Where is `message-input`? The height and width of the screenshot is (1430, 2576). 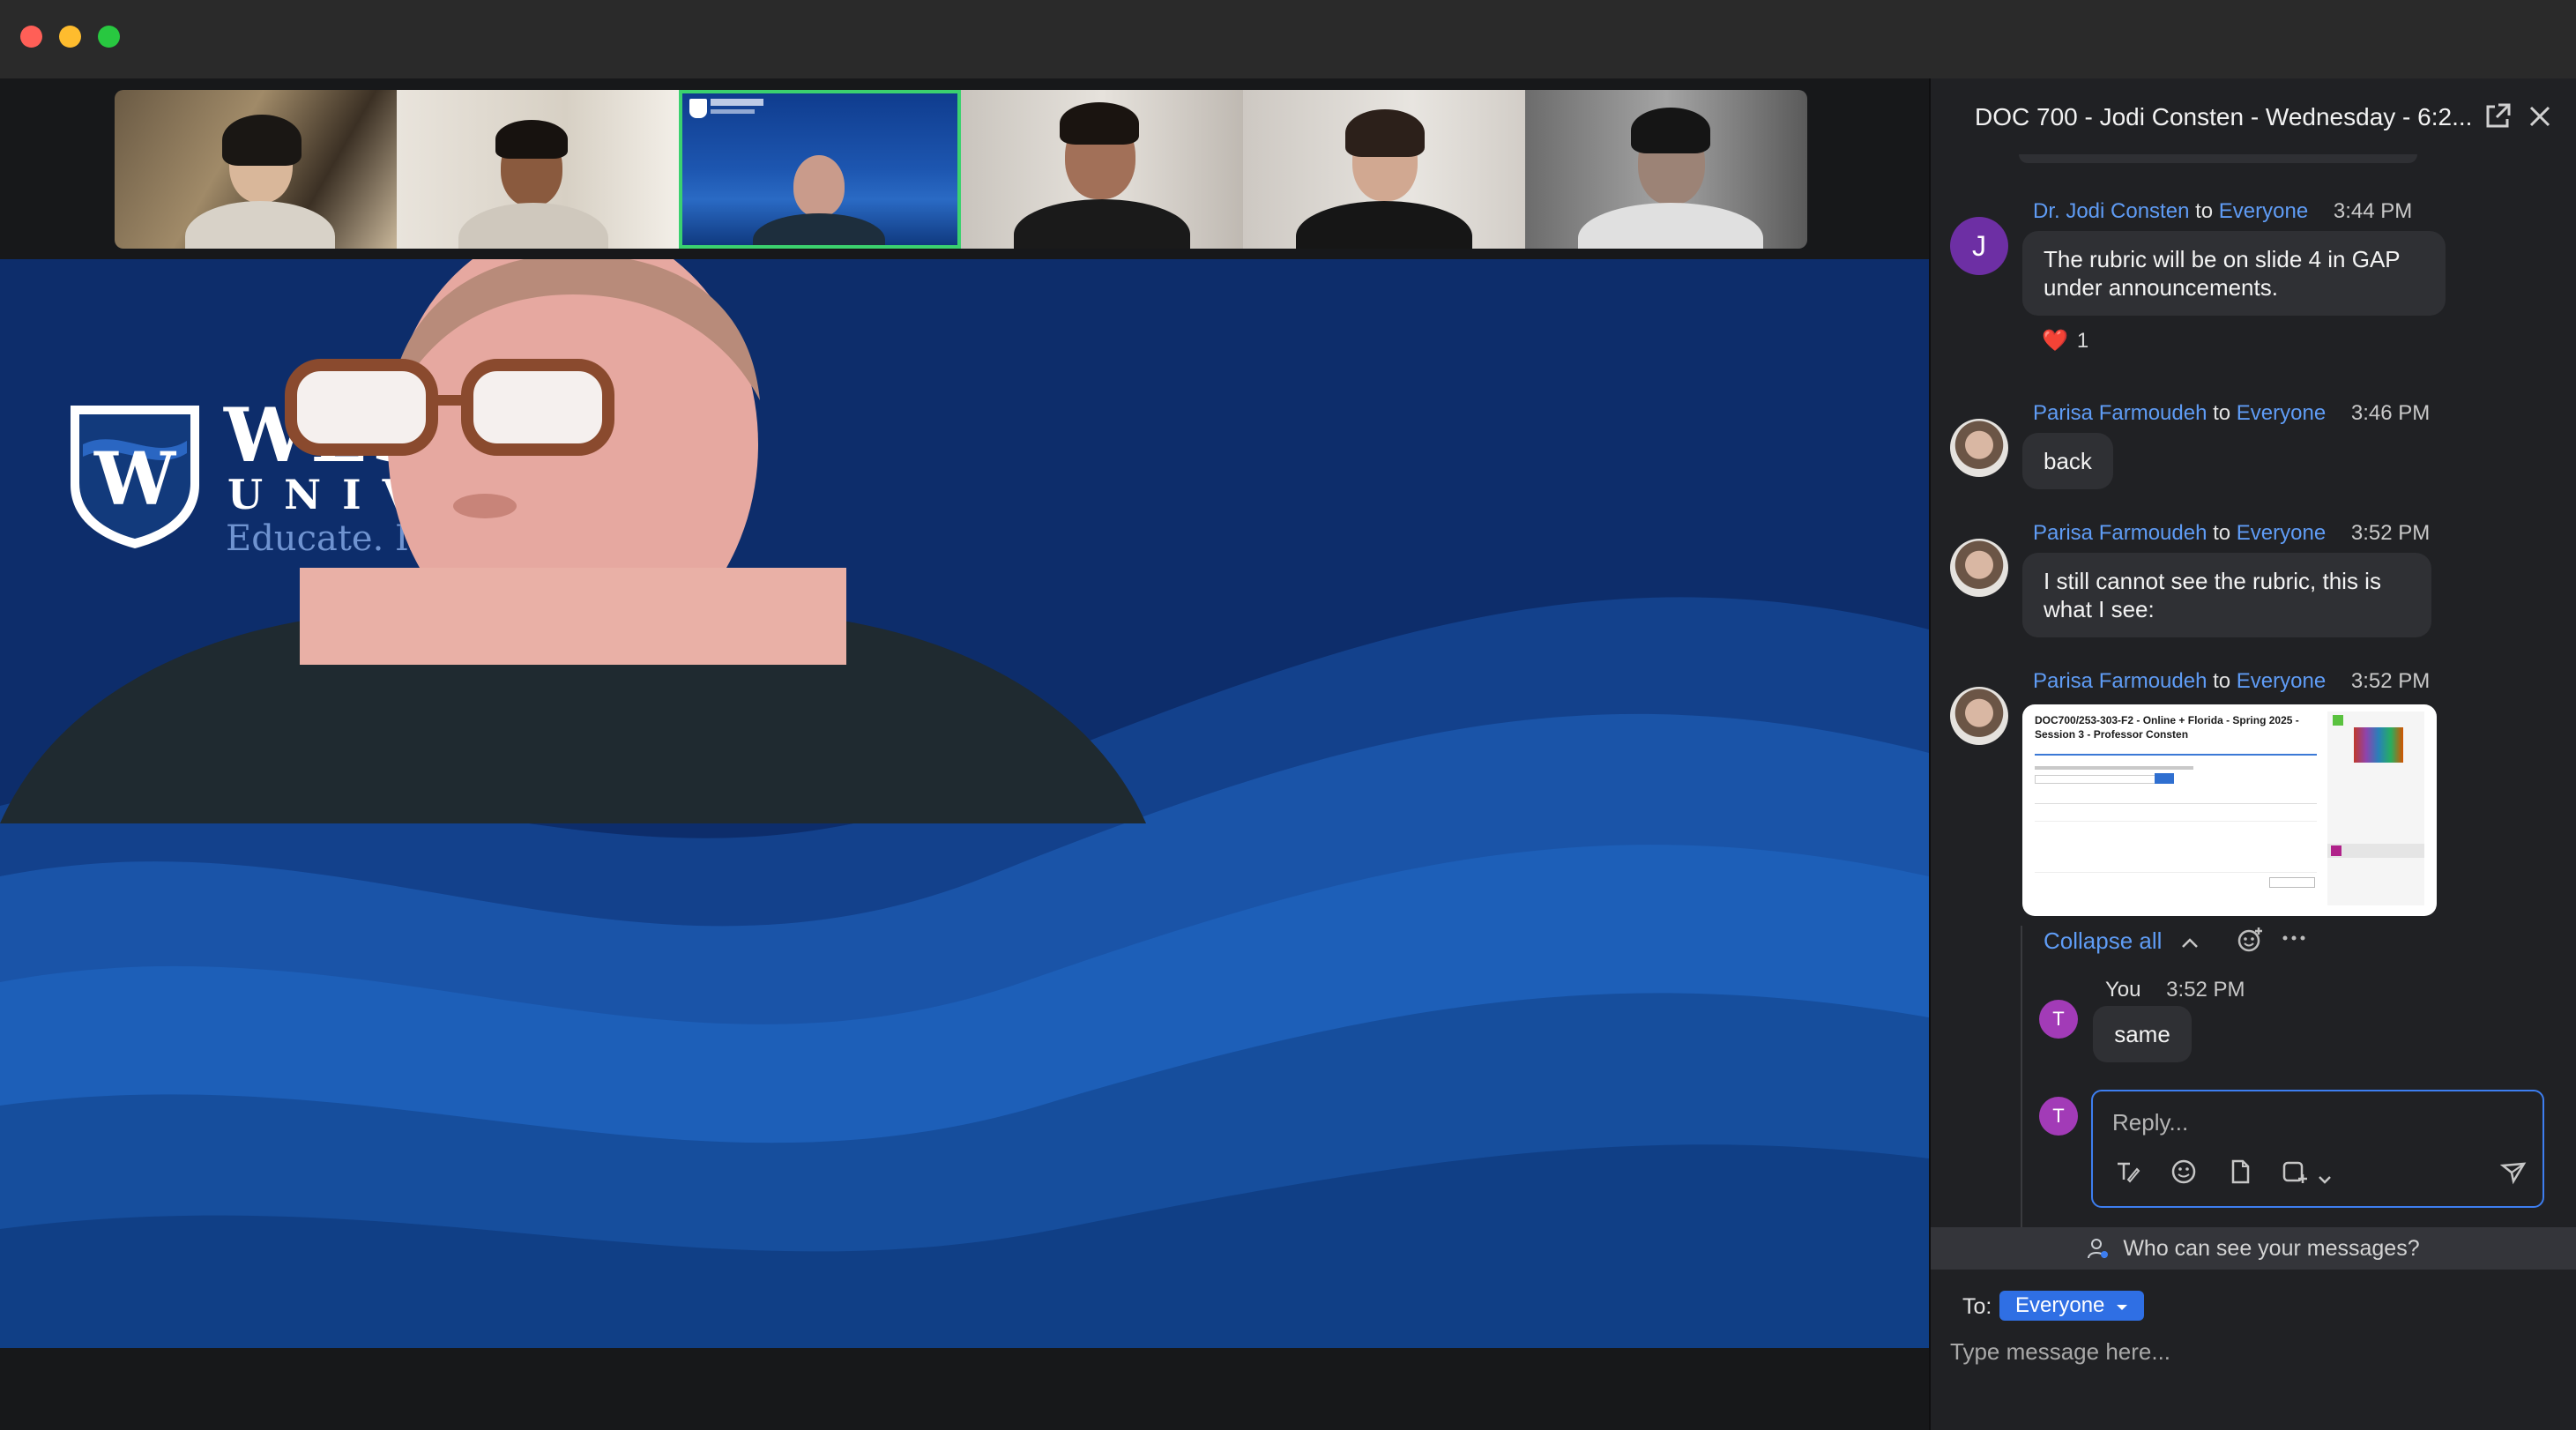 message-input is located at coordinates (2250, 1351).